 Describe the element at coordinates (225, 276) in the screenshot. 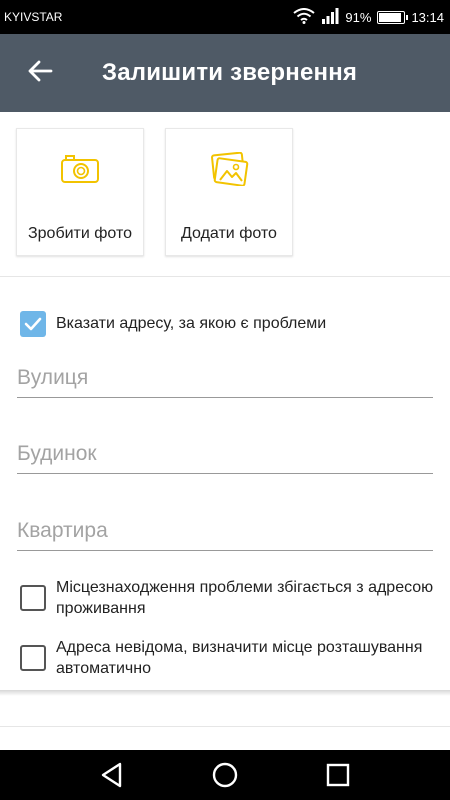

I see `section-divider` at that location.